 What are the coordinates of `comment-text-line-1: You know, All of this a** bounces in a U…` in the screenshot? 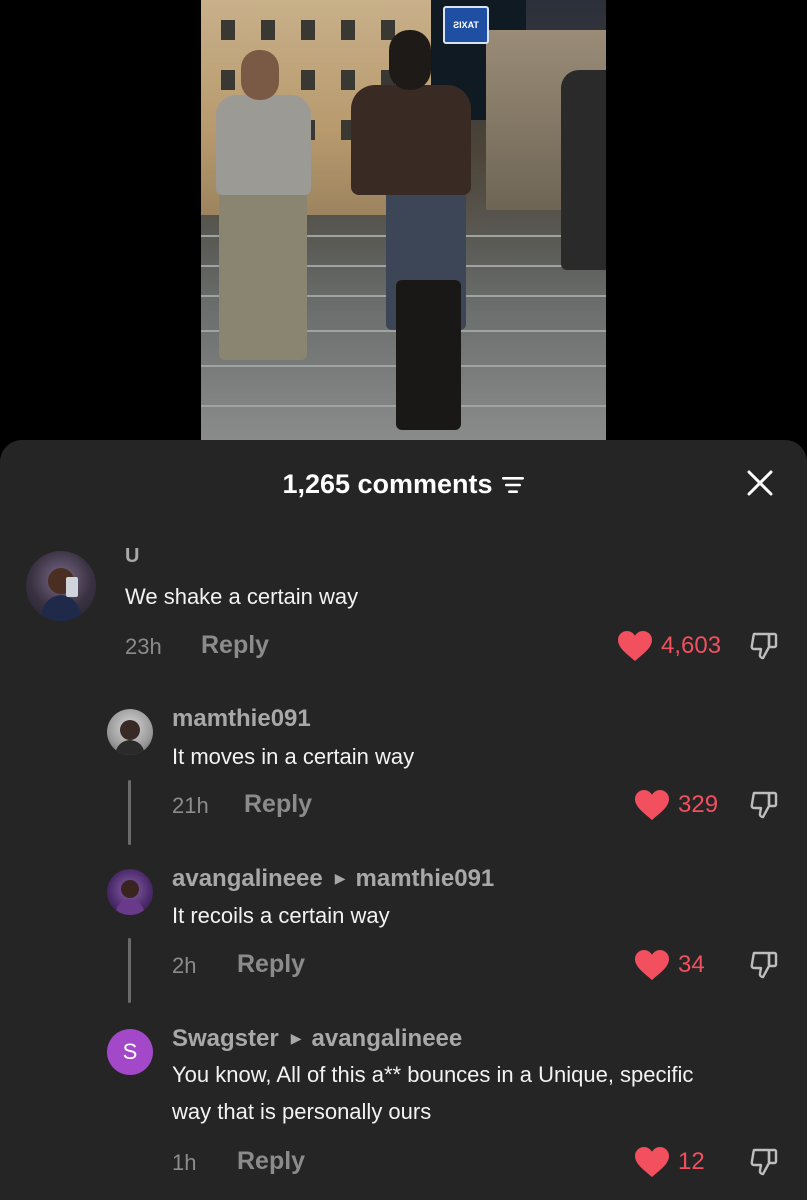 It's located at (433, 1074).